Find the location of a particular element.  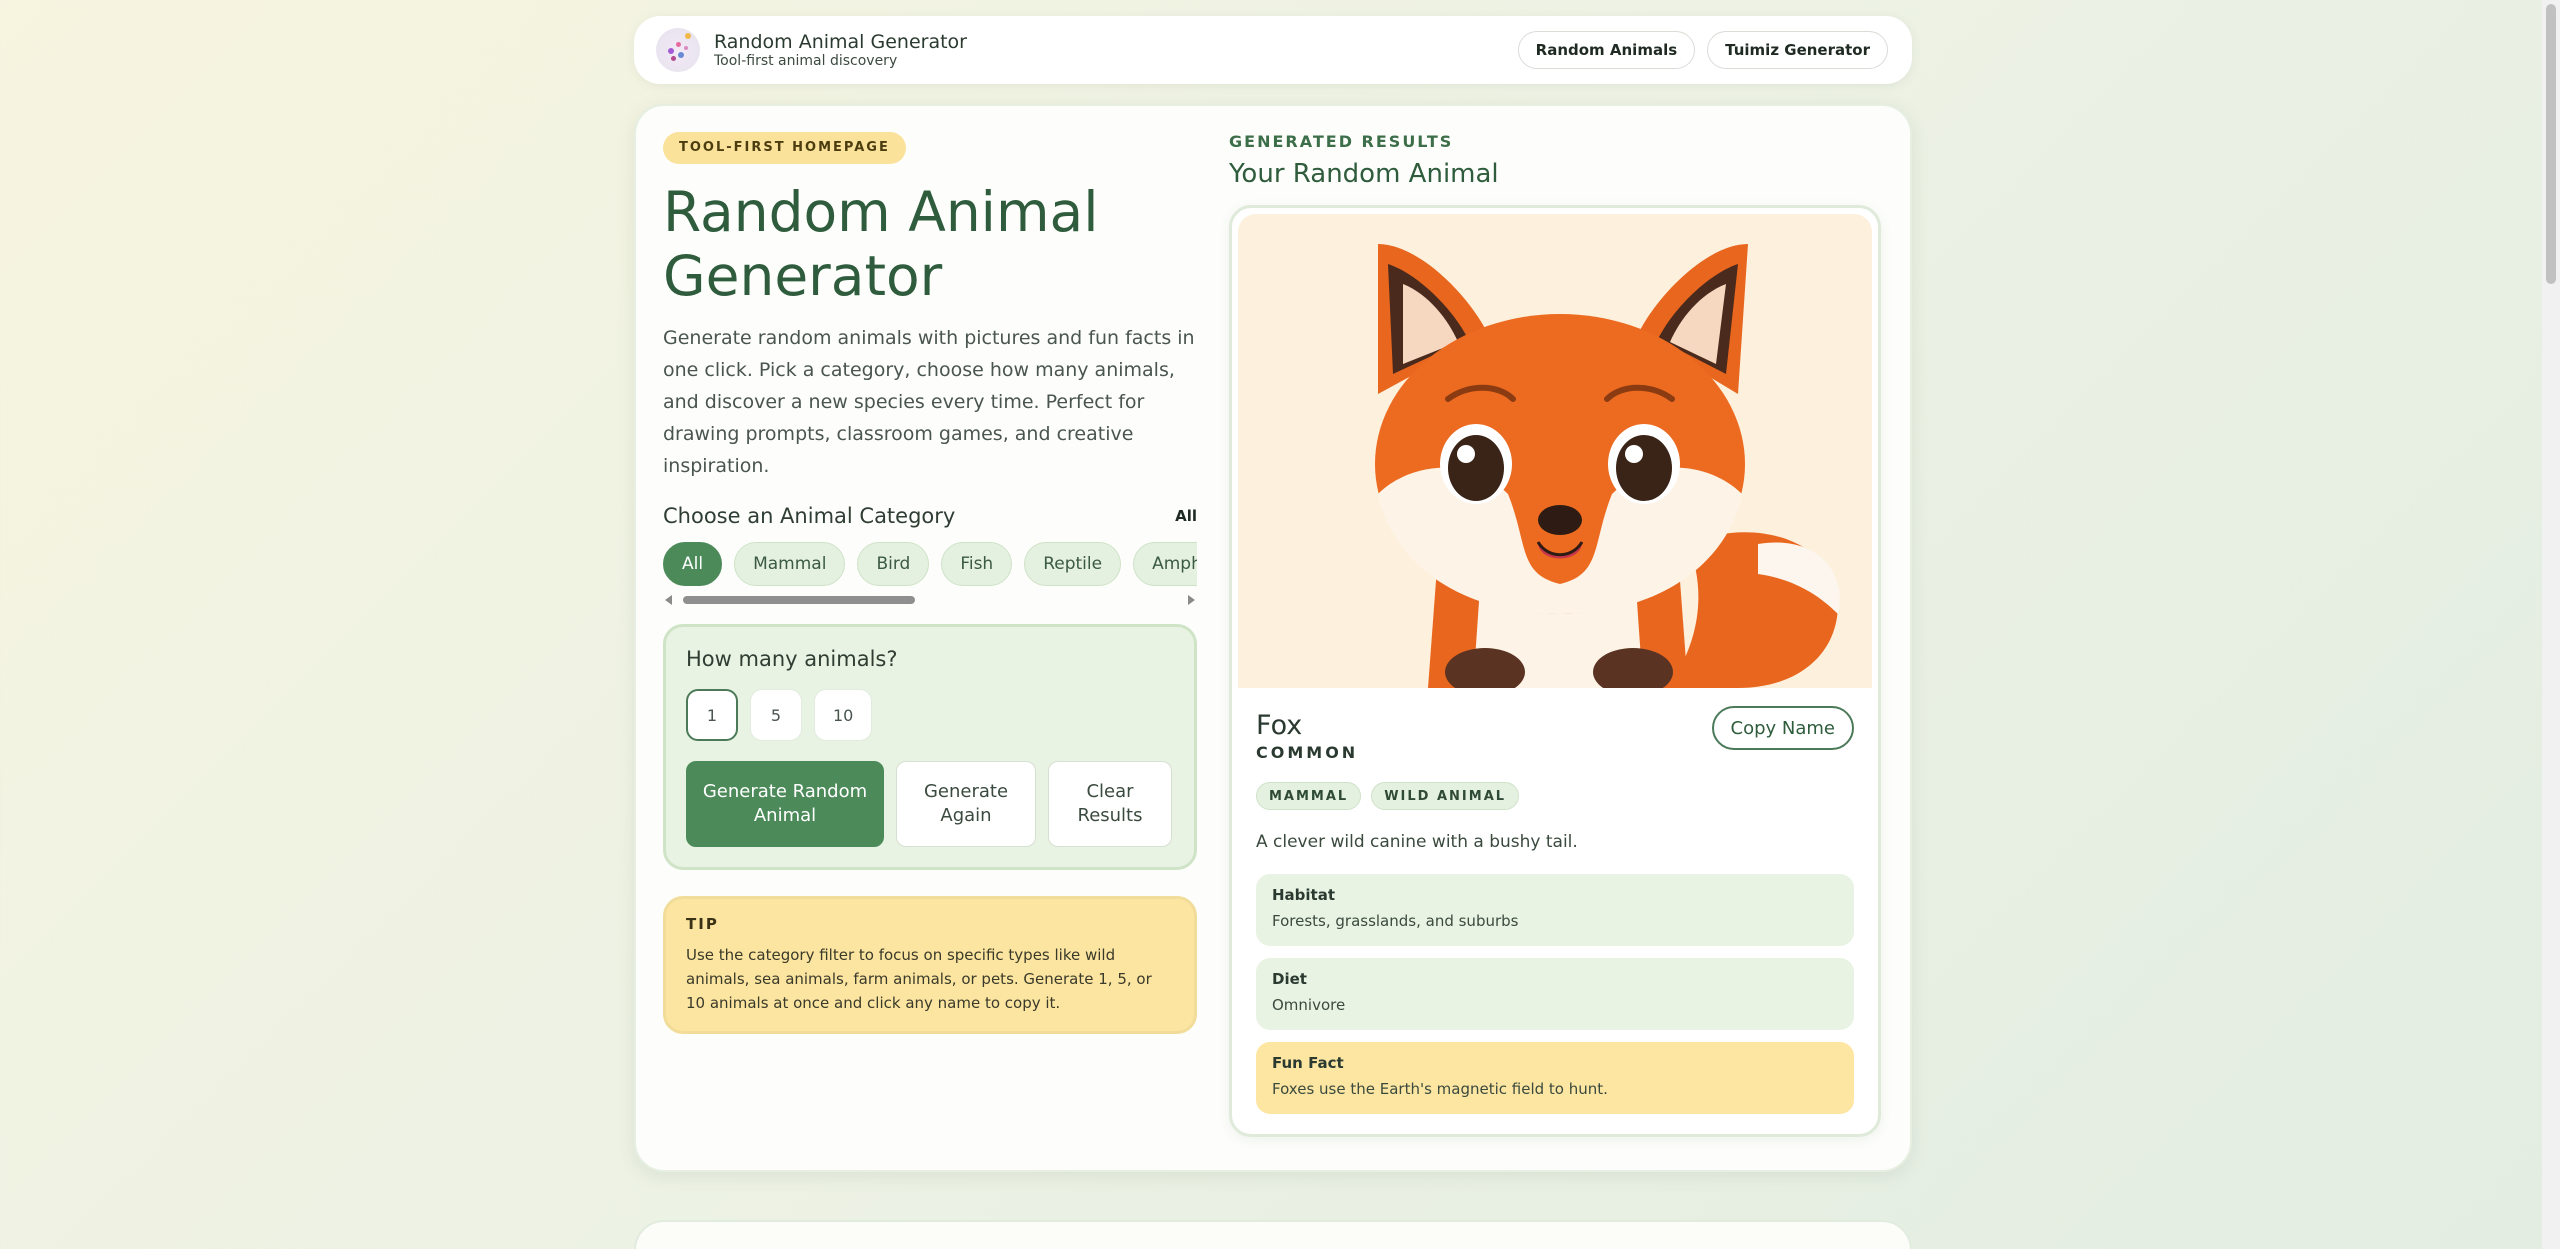

category-scrollbar is located at coordinates (930, 599).